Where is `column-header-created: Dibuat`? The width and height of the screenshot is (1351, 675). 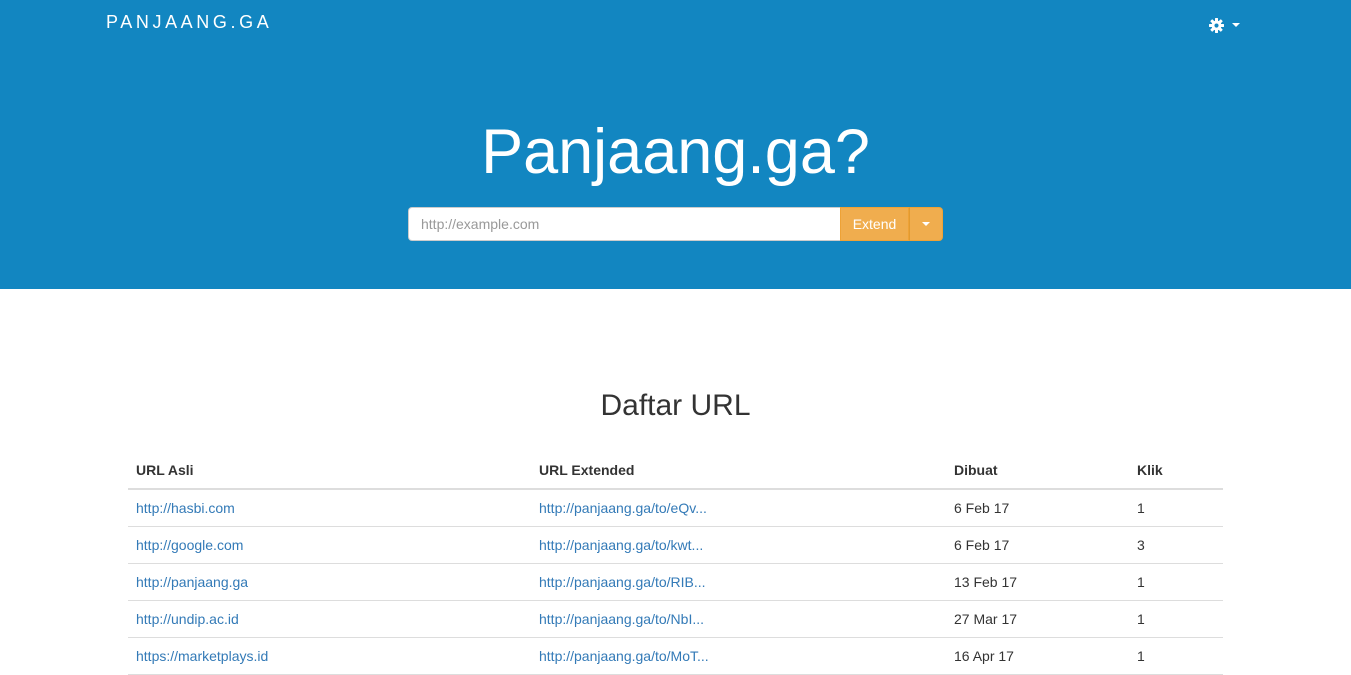 column-header-created: Dibuat is located at coordinates (1037, 470).